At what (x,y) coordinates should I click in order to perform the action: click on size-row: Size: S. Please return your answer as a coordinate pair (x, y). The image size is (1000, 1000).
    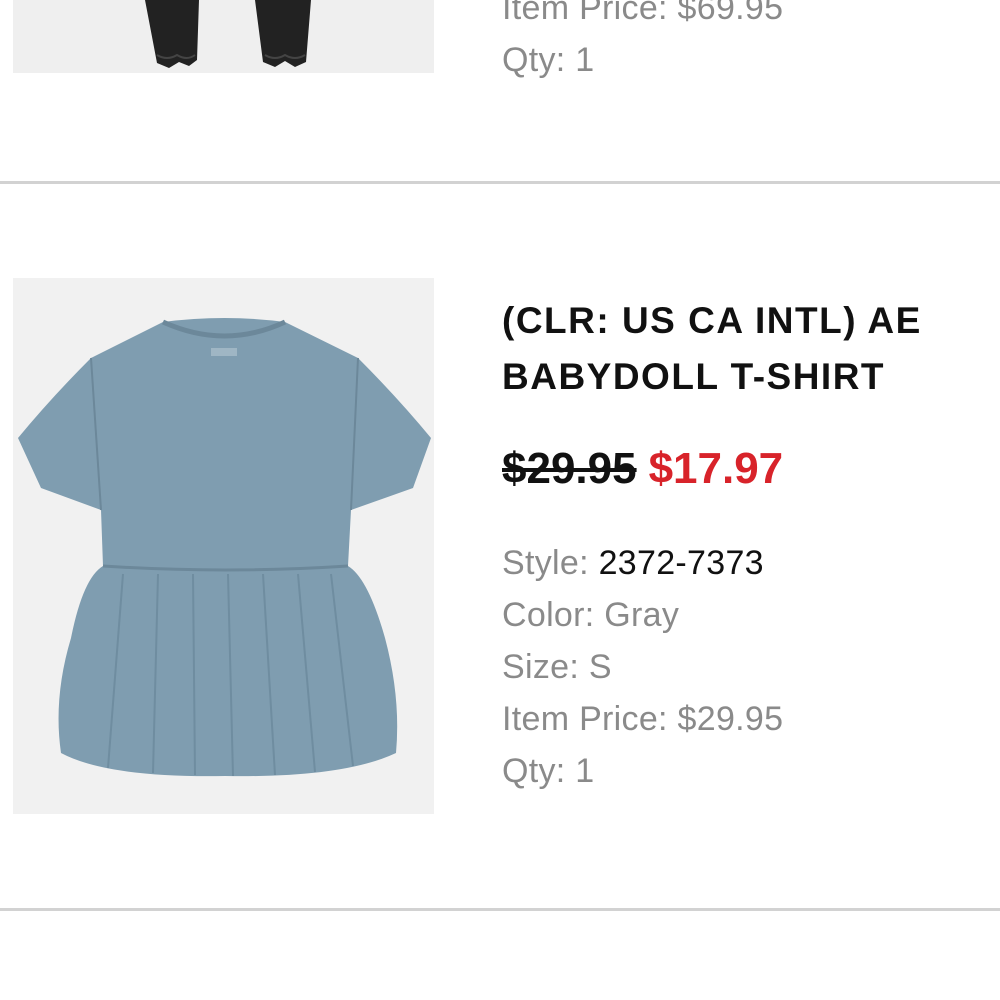
    Looking at the image, I should click on (642, 667).